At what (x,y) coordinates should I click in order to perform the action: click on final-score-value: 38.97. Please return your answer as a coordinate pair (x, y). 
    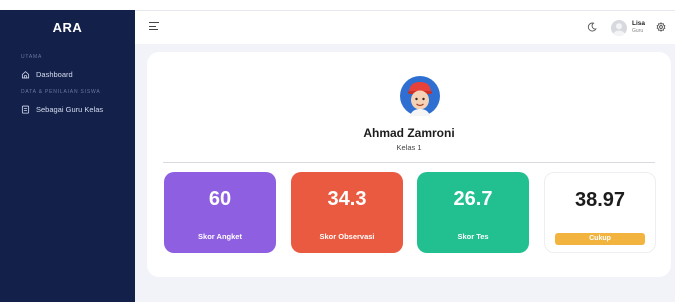
    Looking at the image, I should click on (600, 200).